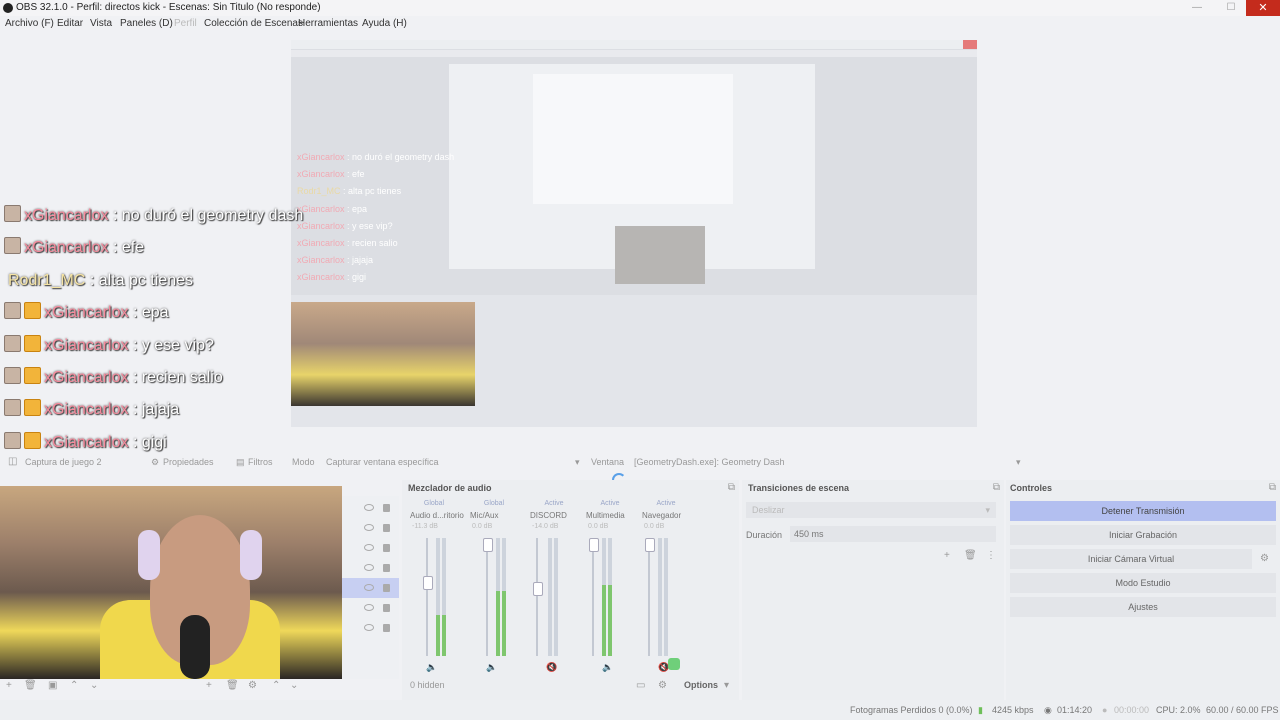 Image resolution: width=1280 pixels, height=720 pixels. I want to click on layout-toggle-icon: ▭, so click(640, 685).